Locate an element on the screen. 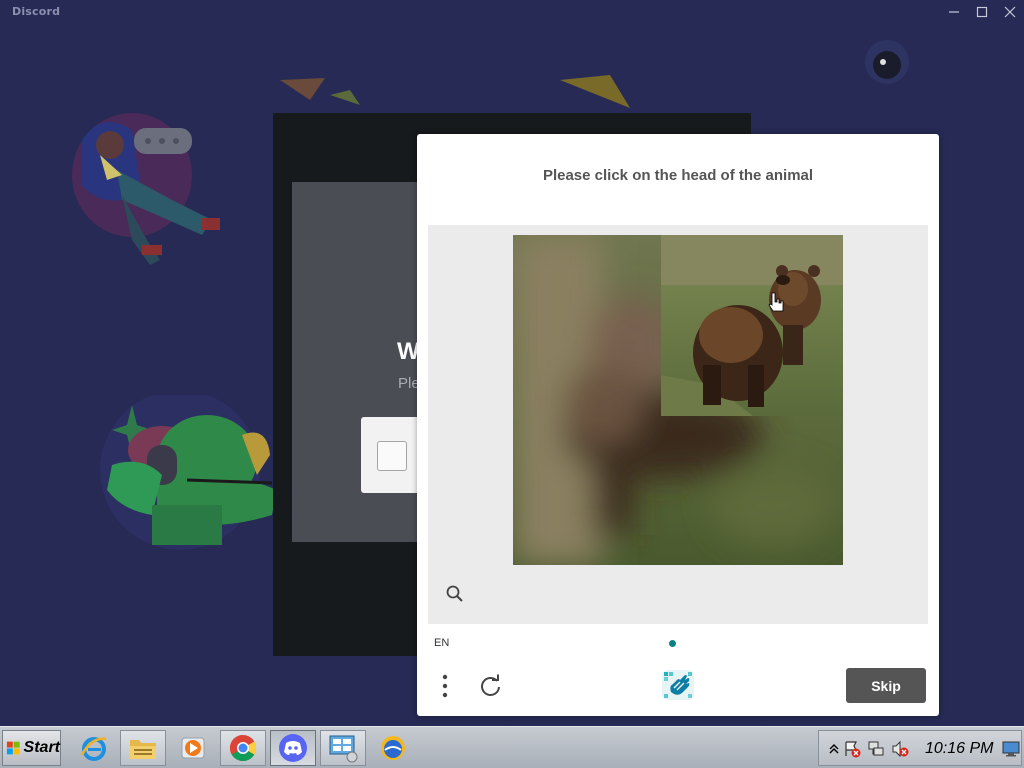 The width and height of the screenshot is (1024, 768). network-icon is located at coordinates (876, 748).